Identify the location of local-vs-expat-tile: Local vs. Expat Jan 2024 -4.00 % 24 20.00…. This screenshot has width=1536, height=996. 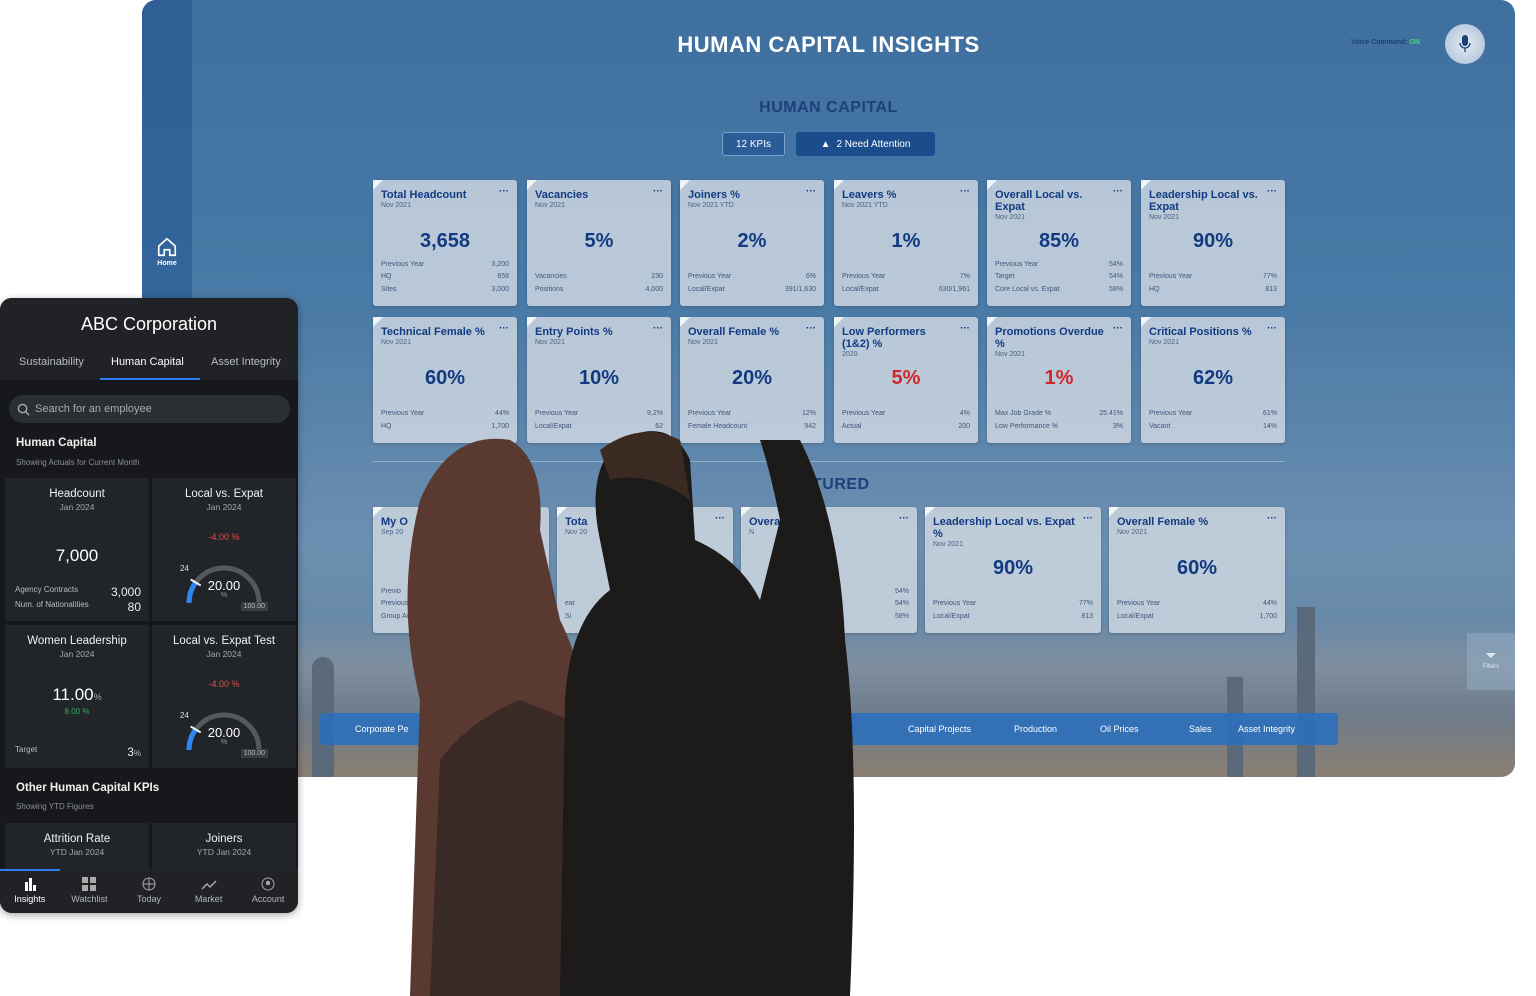
(224, 549).